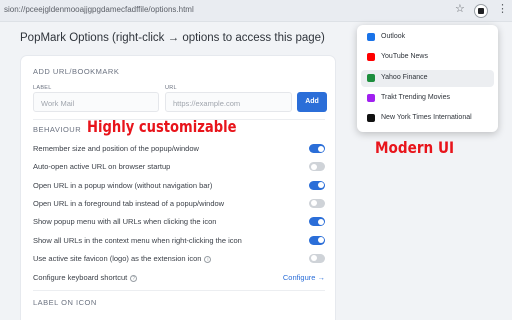 The image size is (512, 320). I want to click on outlook-icon, so click(371, 37).